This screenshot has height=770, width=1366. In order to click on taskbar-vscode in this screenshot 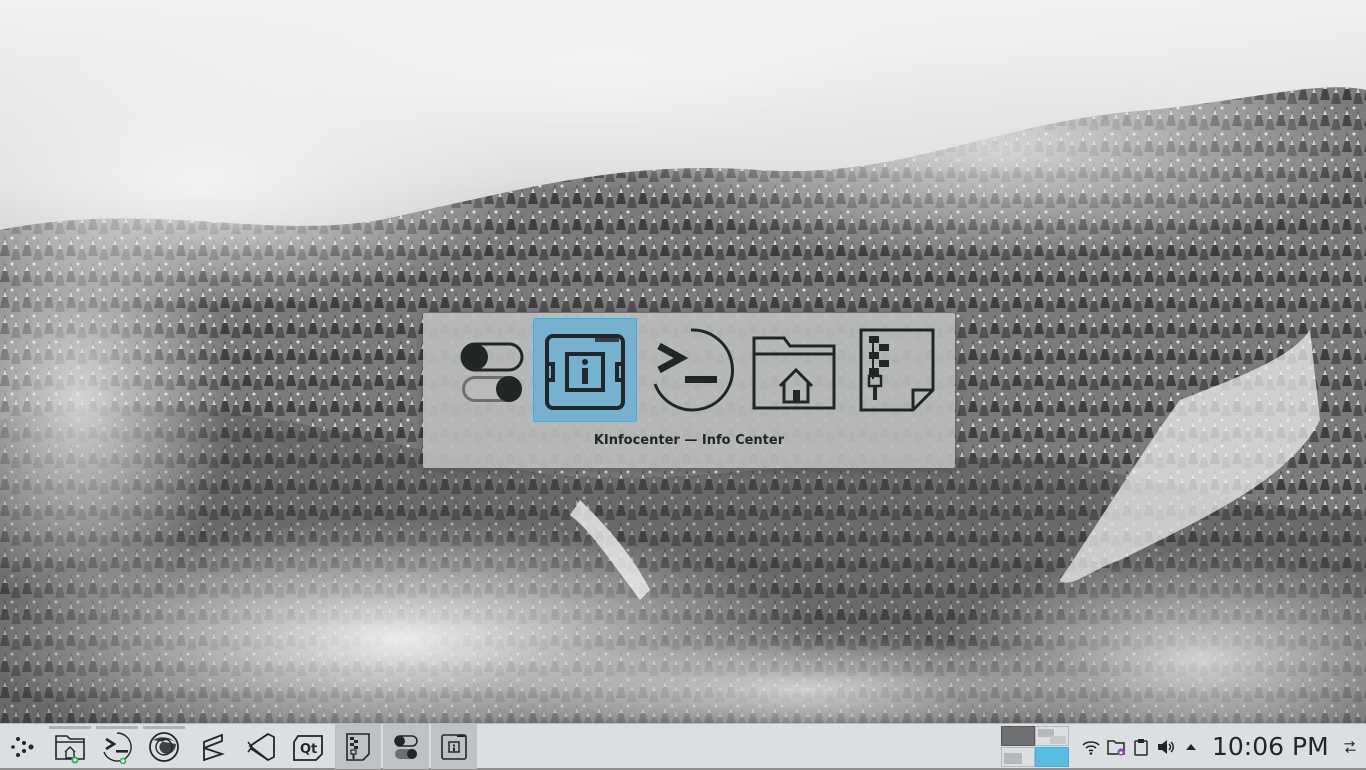, I will do `click(261, 746)`.